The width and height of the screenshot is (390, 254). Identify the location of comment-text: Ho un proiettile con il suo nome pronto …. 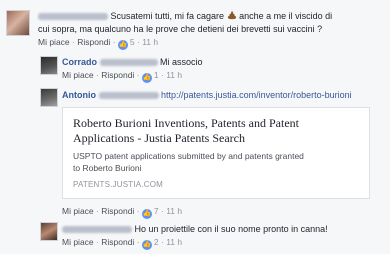
(223, 229).